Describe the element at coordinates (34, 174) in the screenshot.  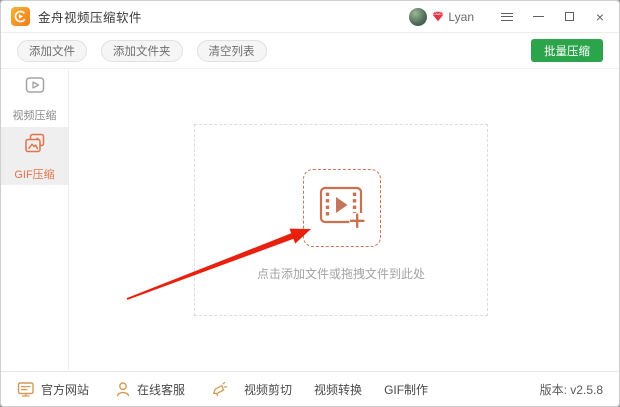
I see `sidebar-item-label: GIF压缩` at that location.